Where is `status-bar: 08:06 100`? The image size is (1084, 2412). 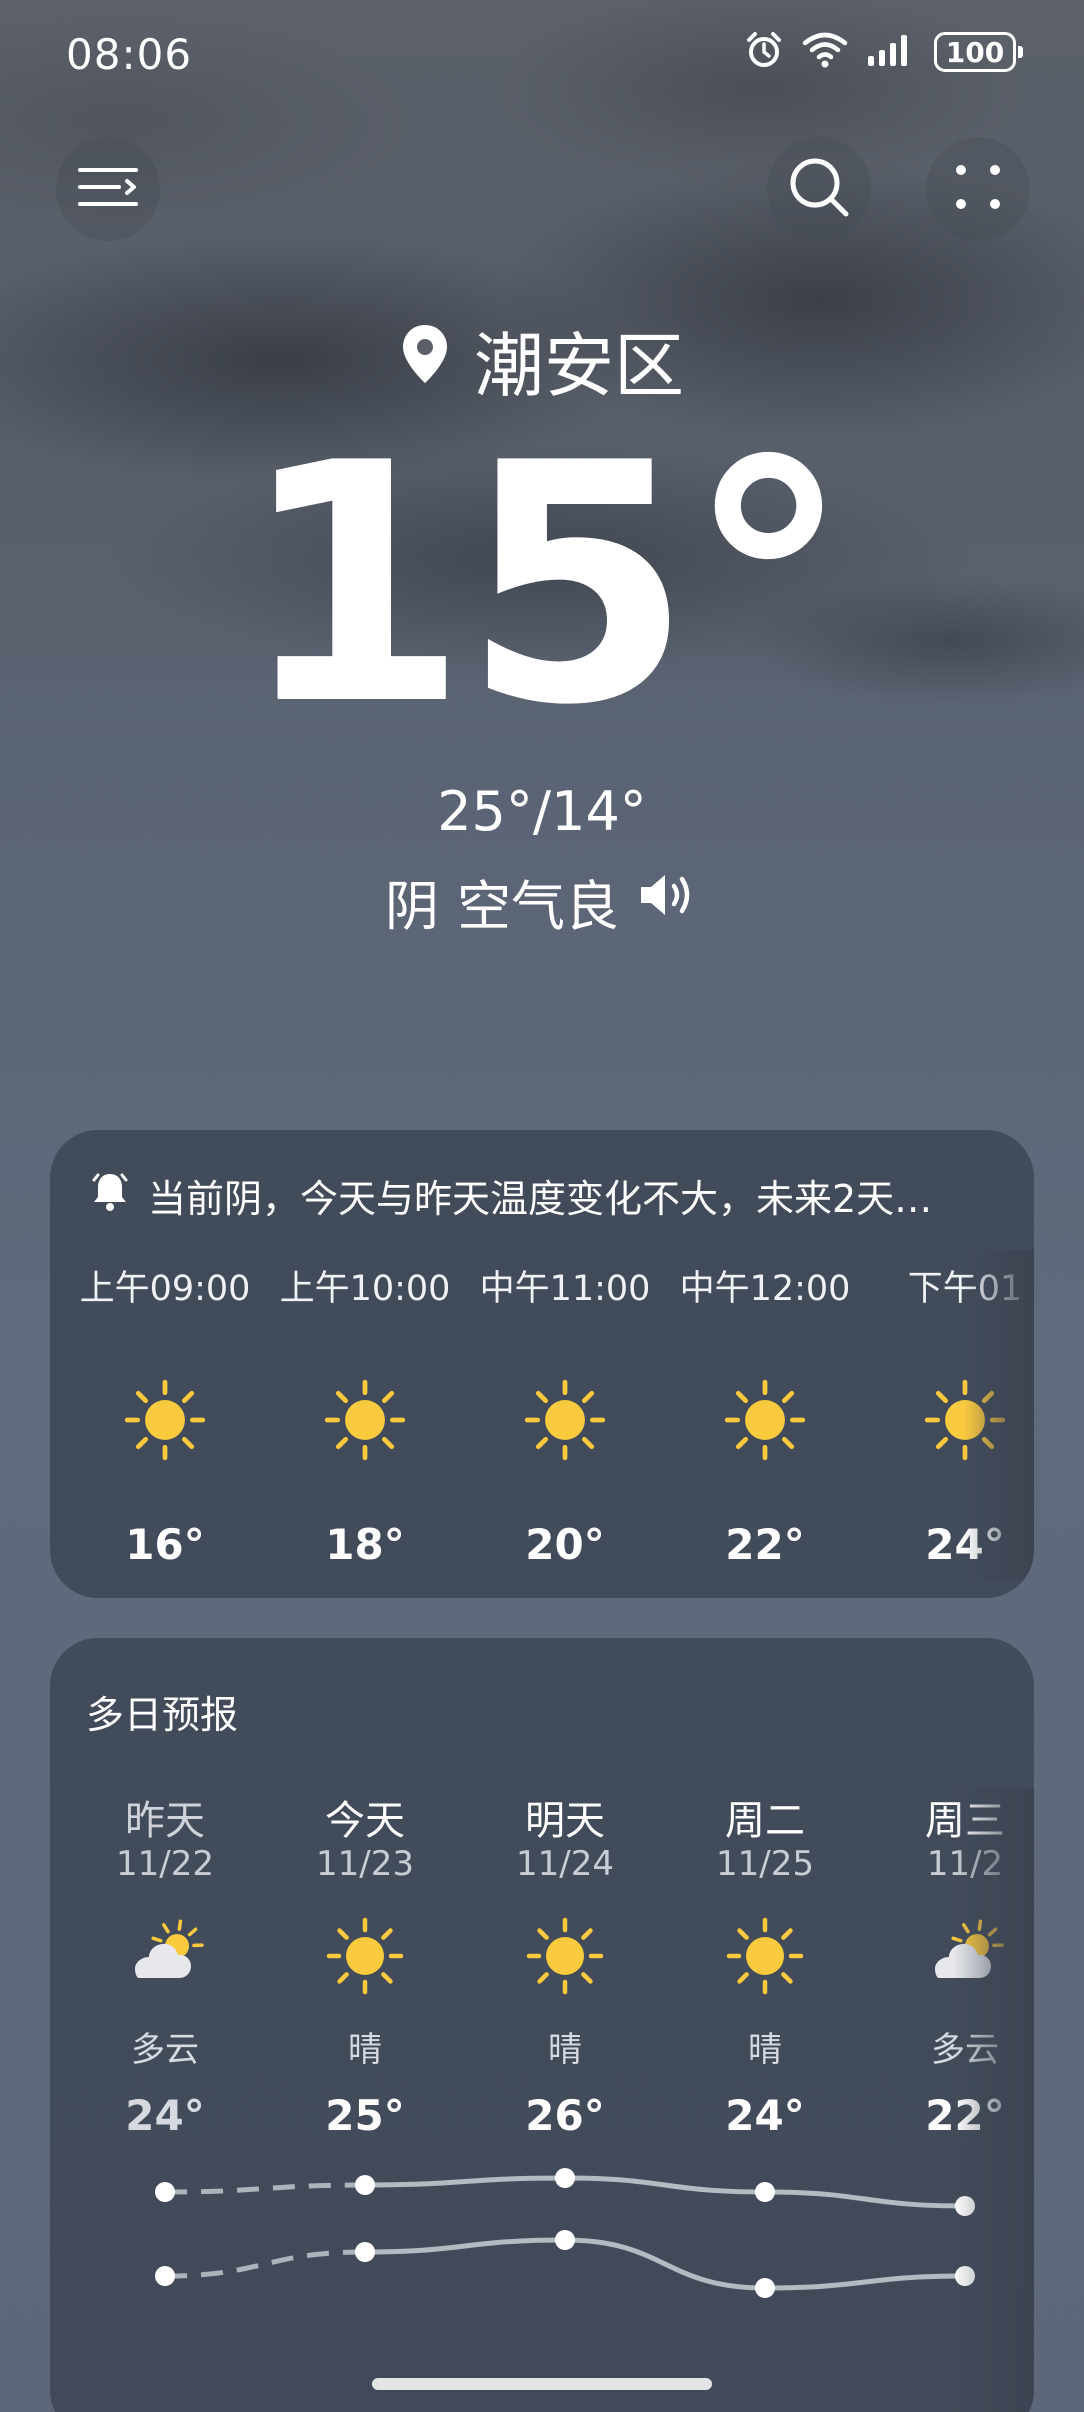 status-bar: 08:06 100 is located at coordinates (542, 55).